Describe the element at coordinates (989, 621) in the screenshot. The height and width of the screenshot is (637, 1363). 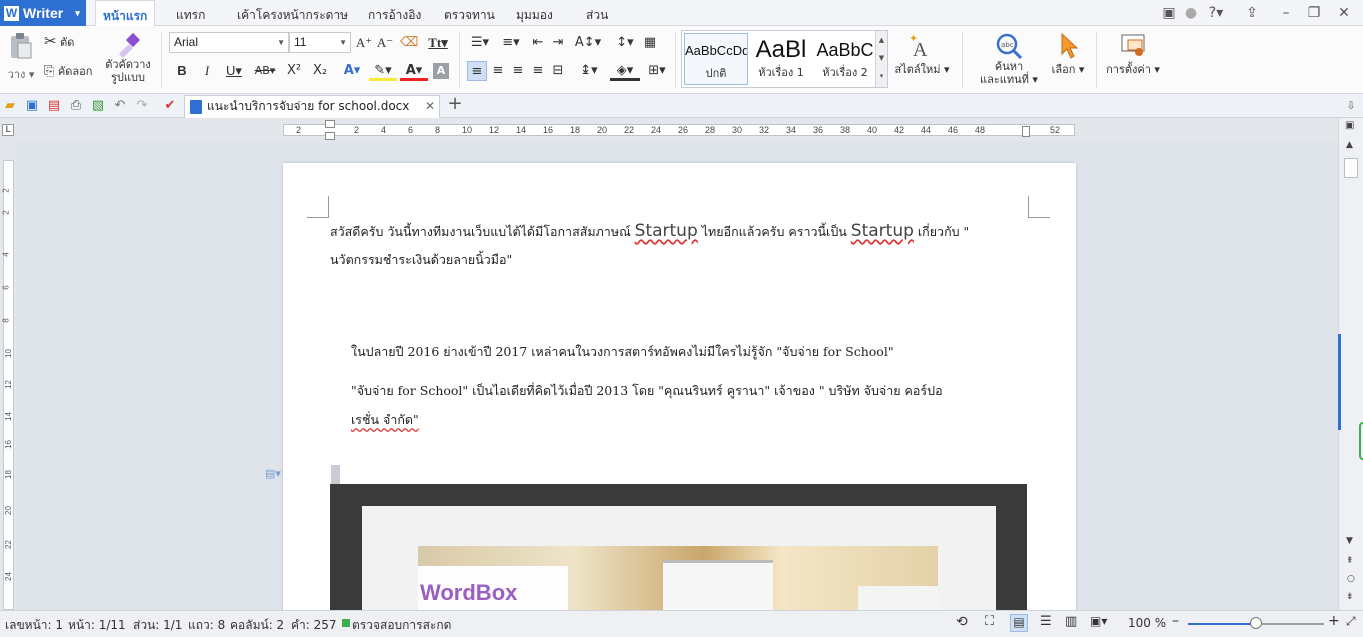
I see `fullscreen-icon: ⛶` at that location.